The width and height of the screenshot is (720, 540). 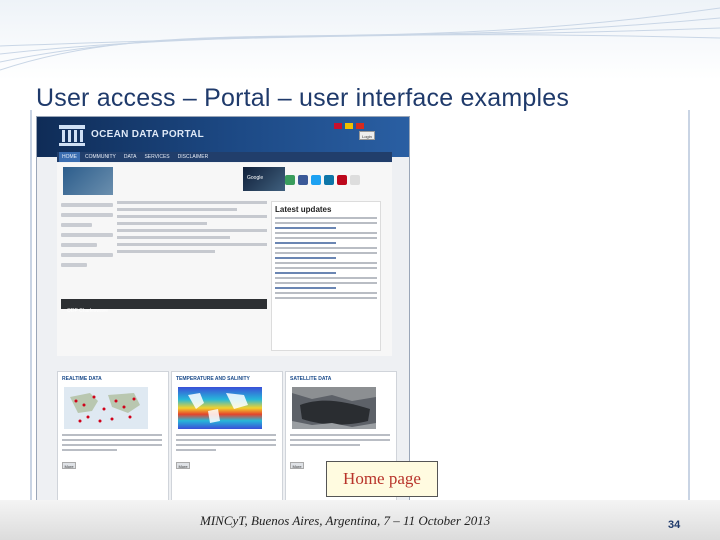 I want to click on satellite-image, so click(x=334, y=408).